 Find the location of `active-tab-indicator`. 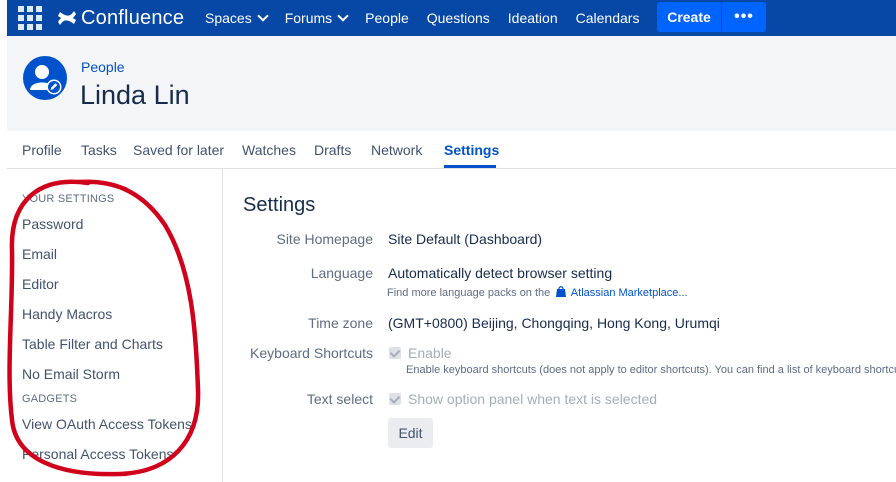

active-tab-indicator is located at coordinates (470, 166).